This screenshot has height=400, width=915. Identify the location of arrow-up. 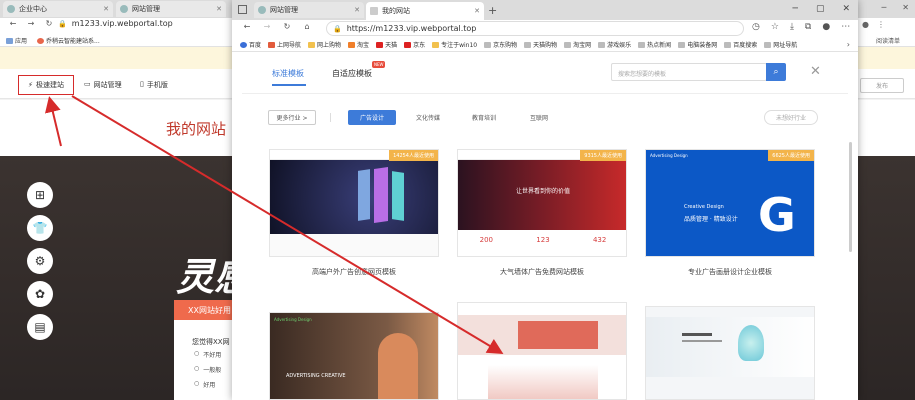
(53, 121).